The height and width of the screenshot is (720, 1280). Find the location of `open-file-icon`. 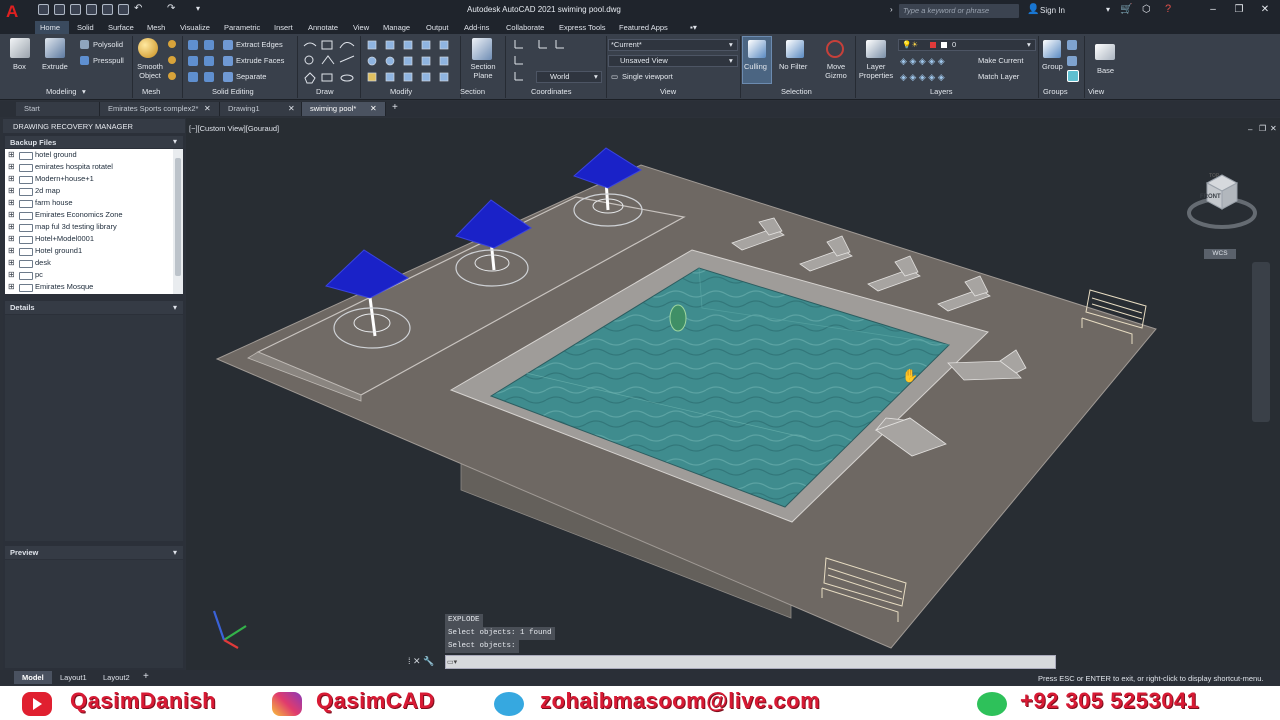

open-file-icon is located at coordinates (59, 9).